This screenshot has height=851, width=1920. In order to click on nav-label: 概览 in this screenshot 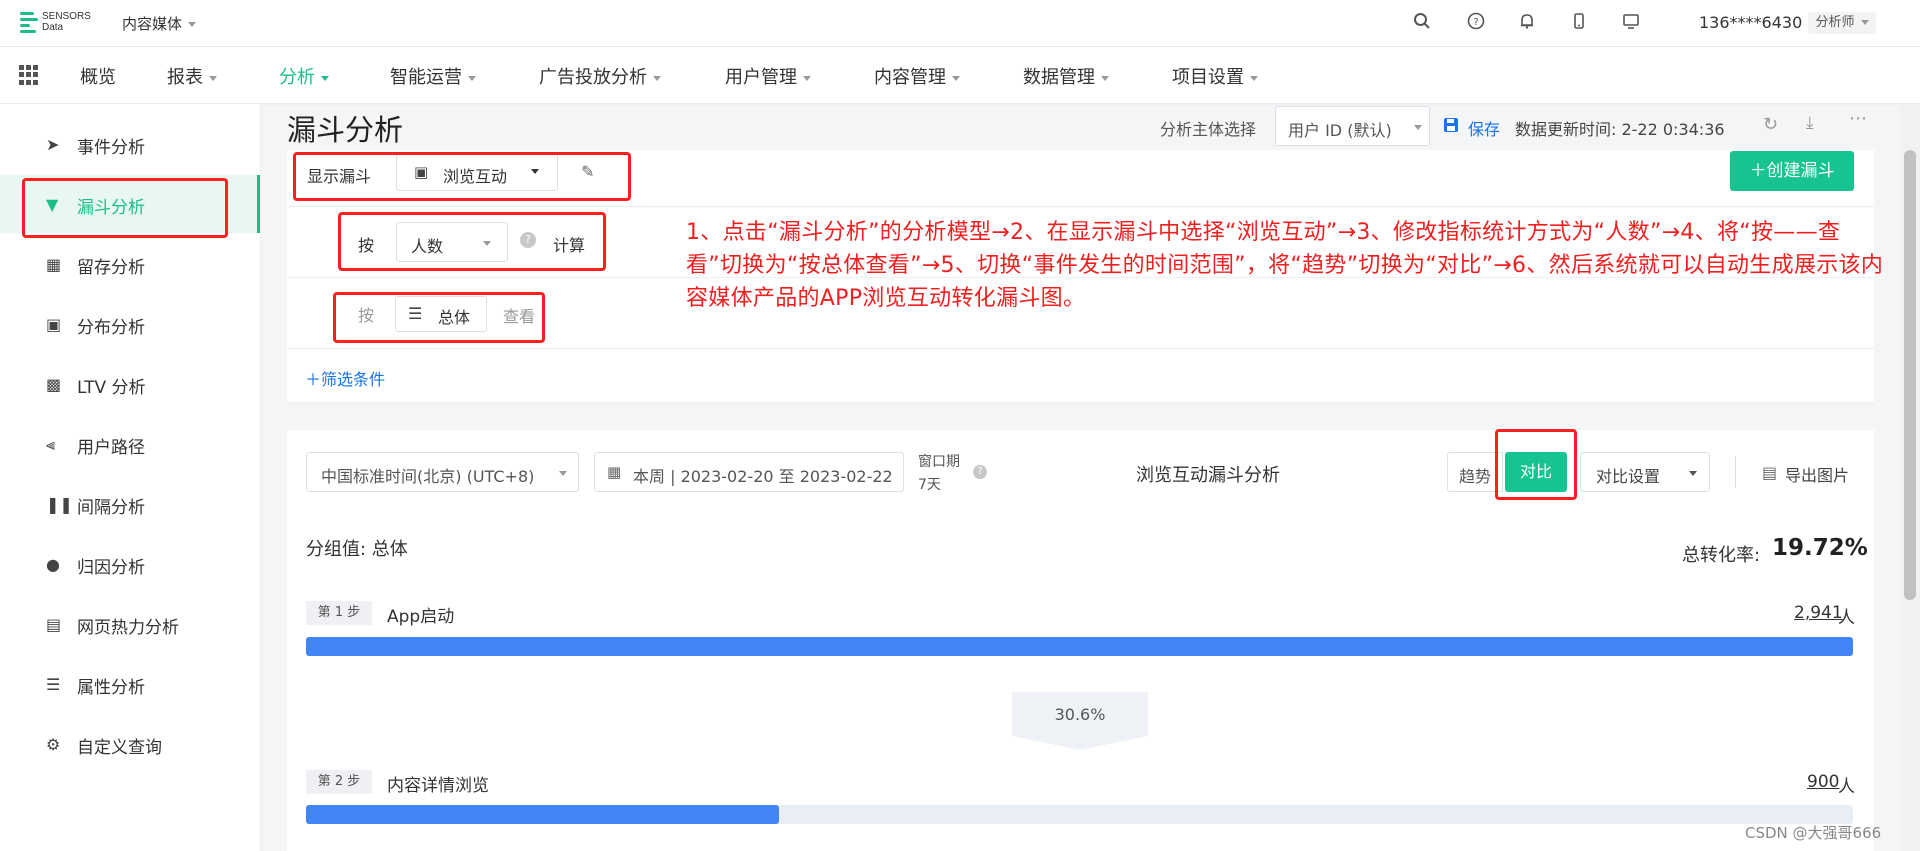, I will do `click(98, 77)`.